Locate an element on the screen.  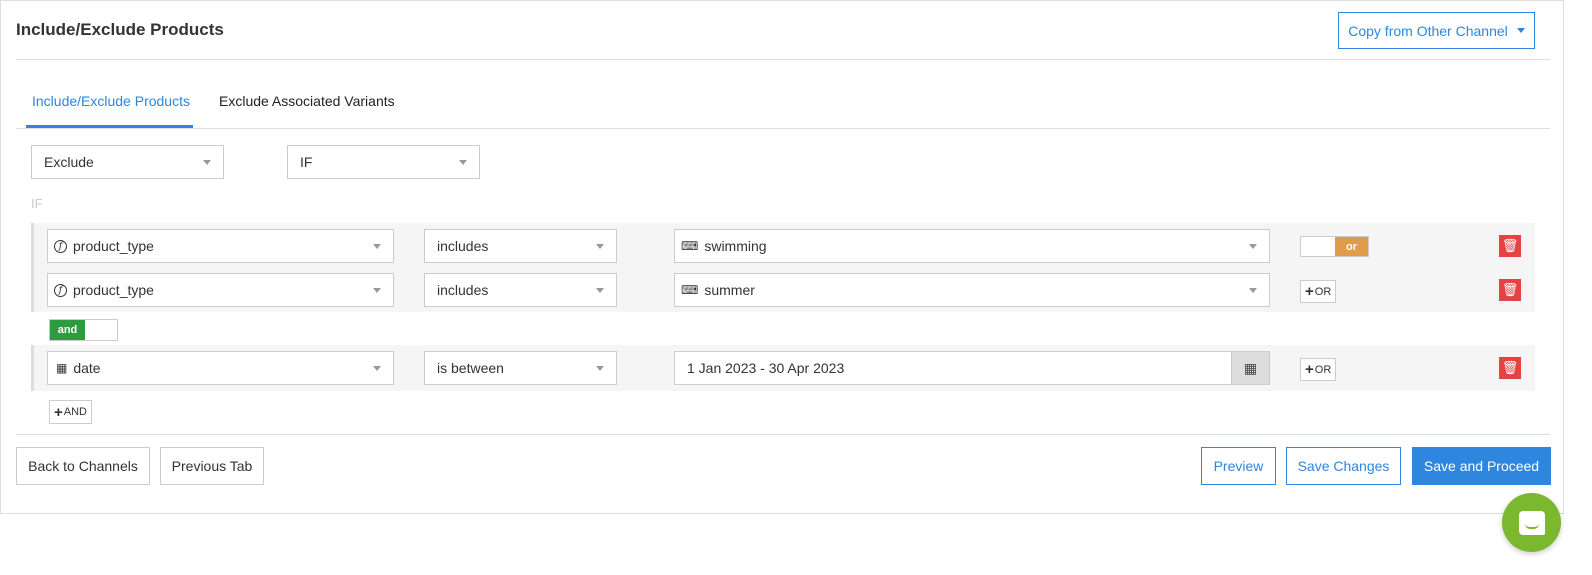
back-to-channels-button: Back to Channels is located at coordinates (83, 466).